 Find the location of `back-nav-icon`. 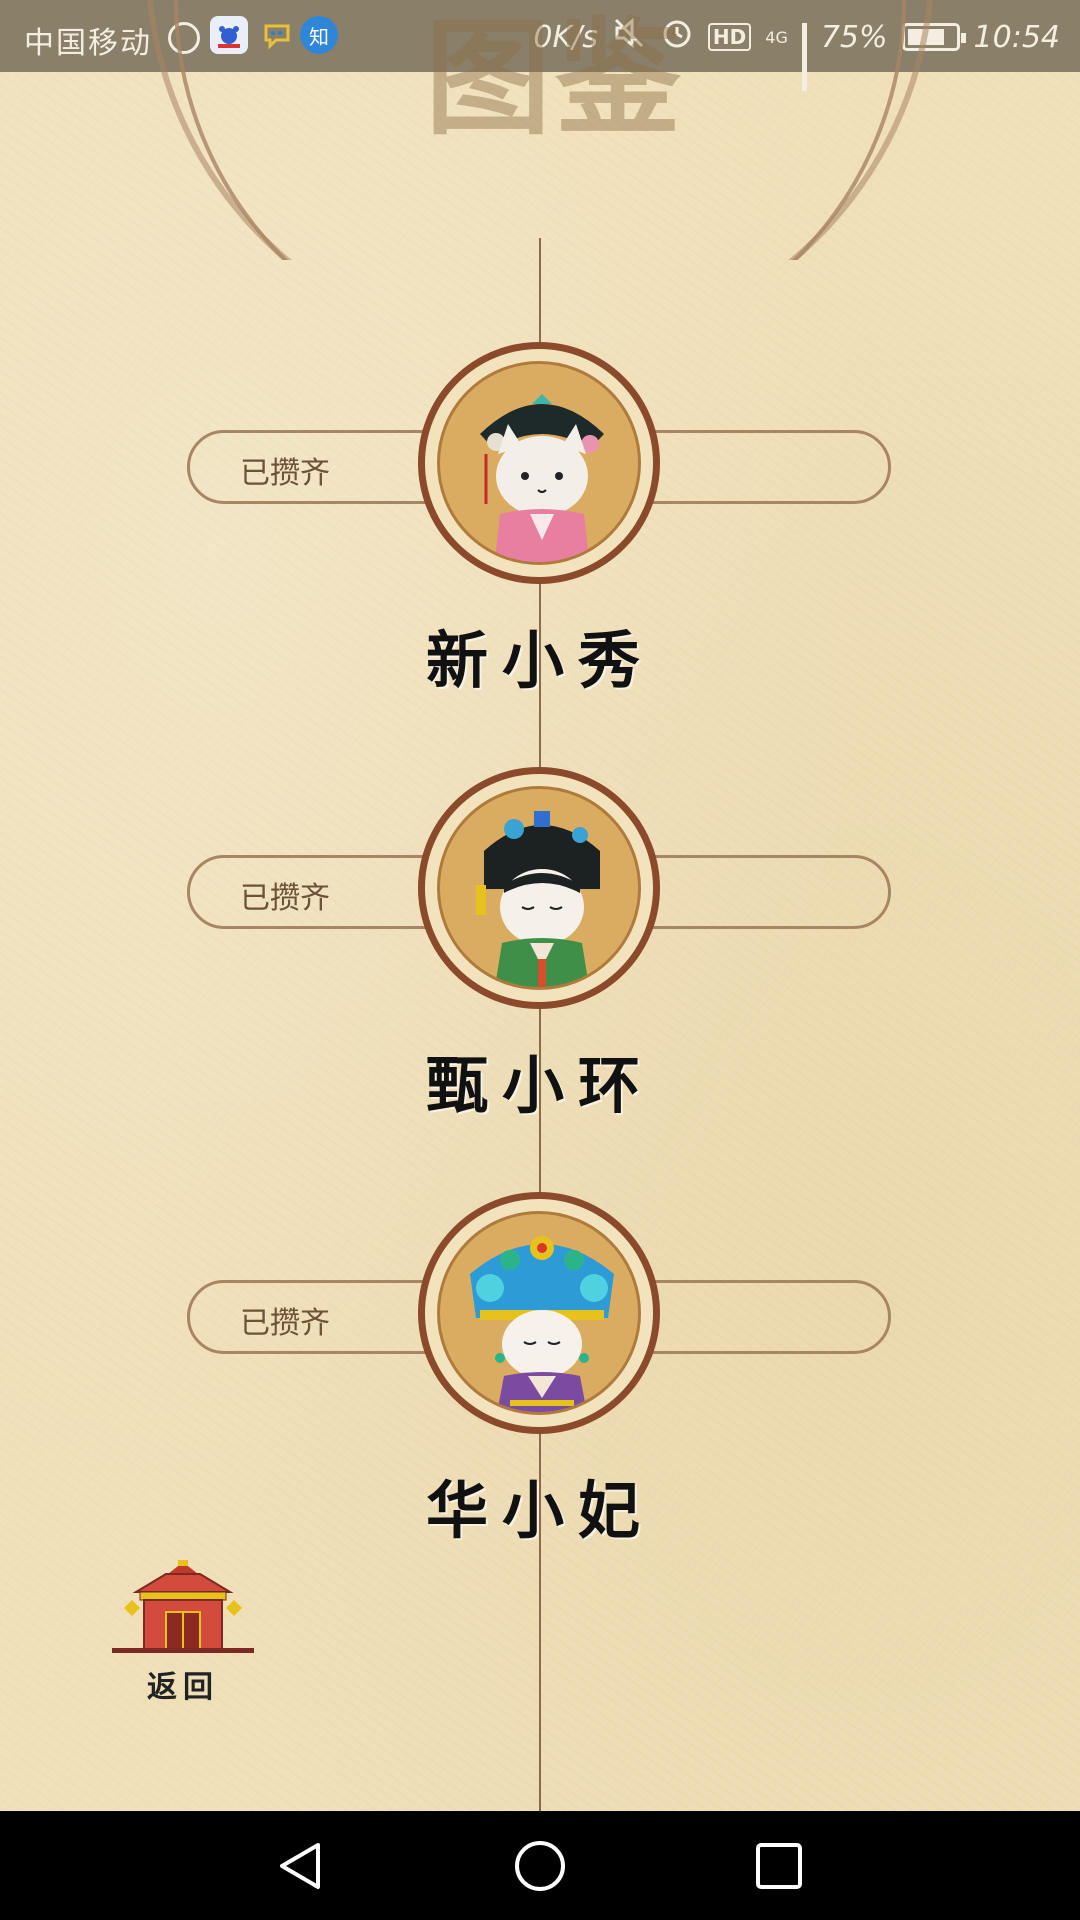

back-nav-icon is located at coordinates (301, 1866).